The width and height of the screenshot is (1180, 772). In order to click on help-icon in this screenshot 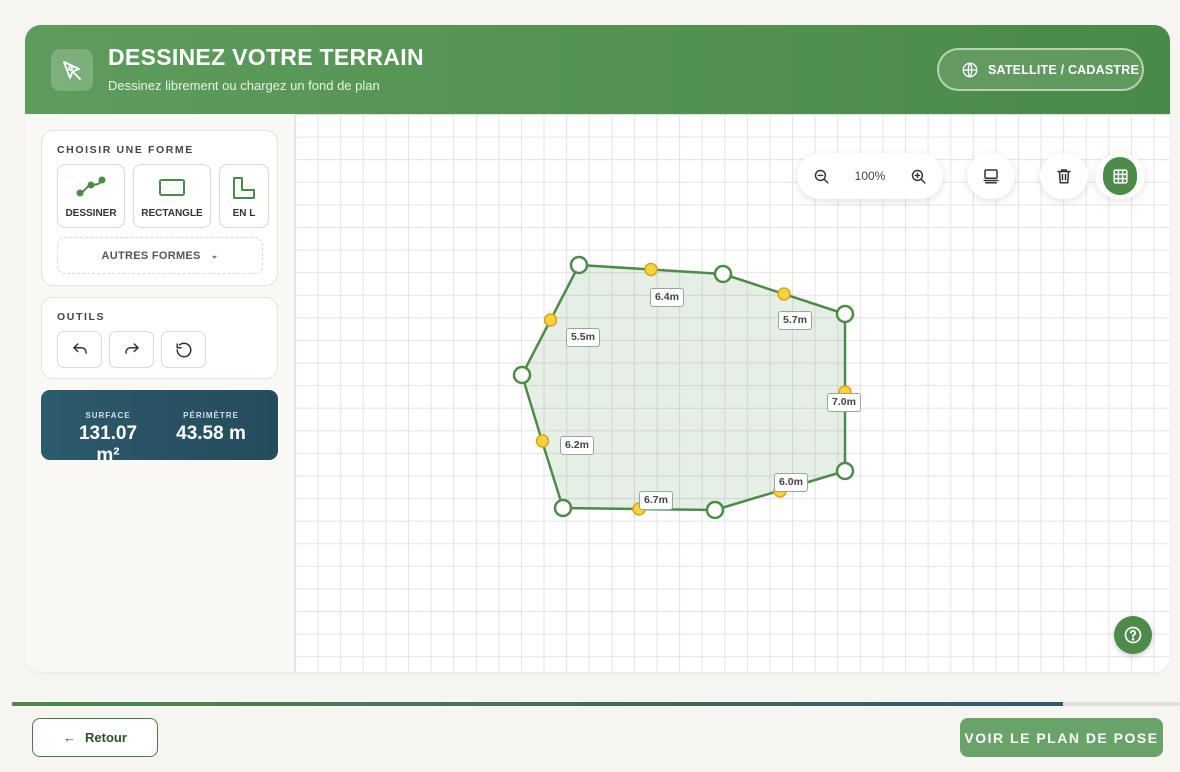, I will do `click(1133, 635)`.